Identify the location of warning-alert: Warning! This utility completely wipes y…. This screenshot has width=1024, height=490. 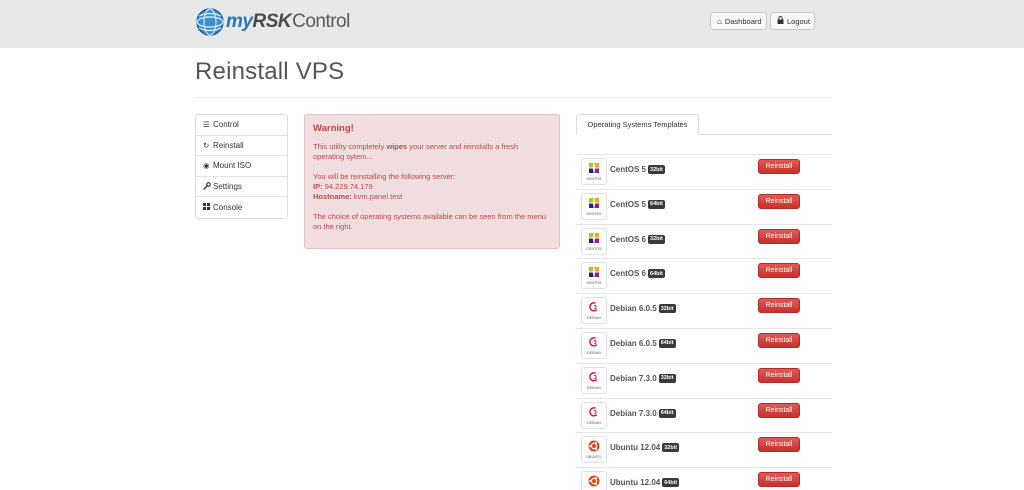
(432, 181).